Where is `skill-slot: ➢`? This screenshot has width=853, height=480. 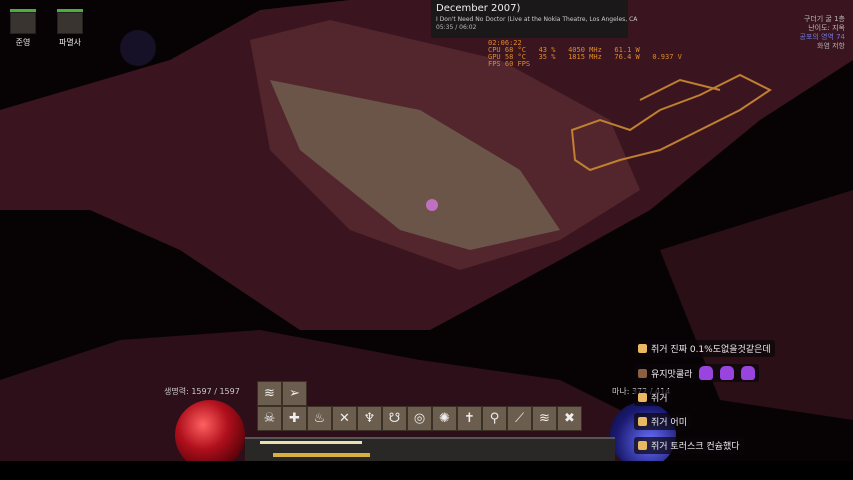
skill-slot: ➢ is located at coordinates (294, 393).